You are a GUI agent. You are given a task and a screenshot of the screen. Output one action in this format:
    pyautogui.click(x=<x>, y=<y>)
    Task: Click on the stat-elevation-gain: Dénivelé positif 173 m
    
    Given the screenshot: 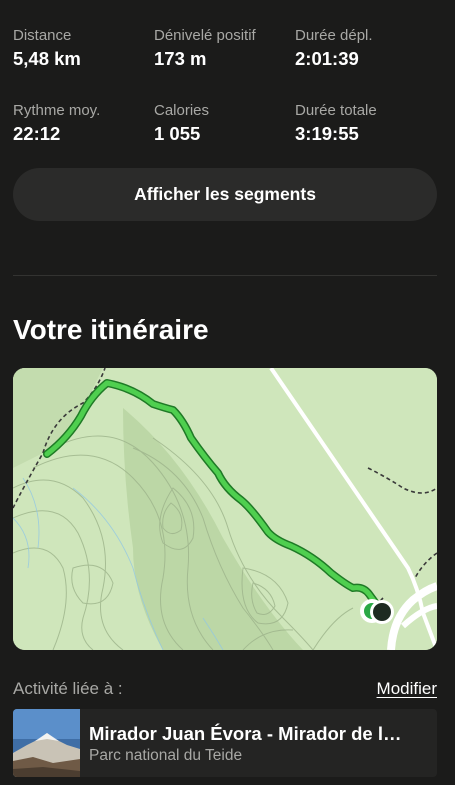 What is the action you would take?
    pyautogui.click(x=224, y=48)
    